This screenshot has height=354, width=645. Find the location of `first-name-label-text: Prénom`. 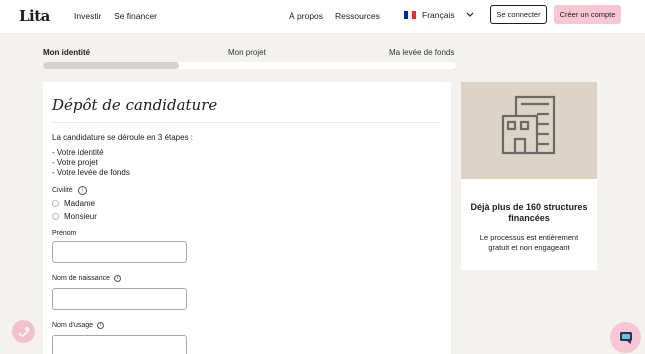

first-name-label-text: Prénom is located at coordinates (64, 233).